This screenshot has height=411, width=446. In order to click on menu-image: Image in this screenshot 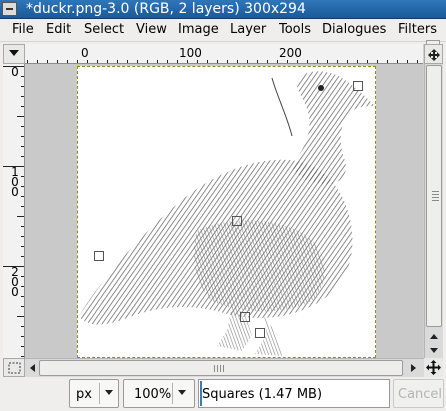, I will do `click(198, 29)`.